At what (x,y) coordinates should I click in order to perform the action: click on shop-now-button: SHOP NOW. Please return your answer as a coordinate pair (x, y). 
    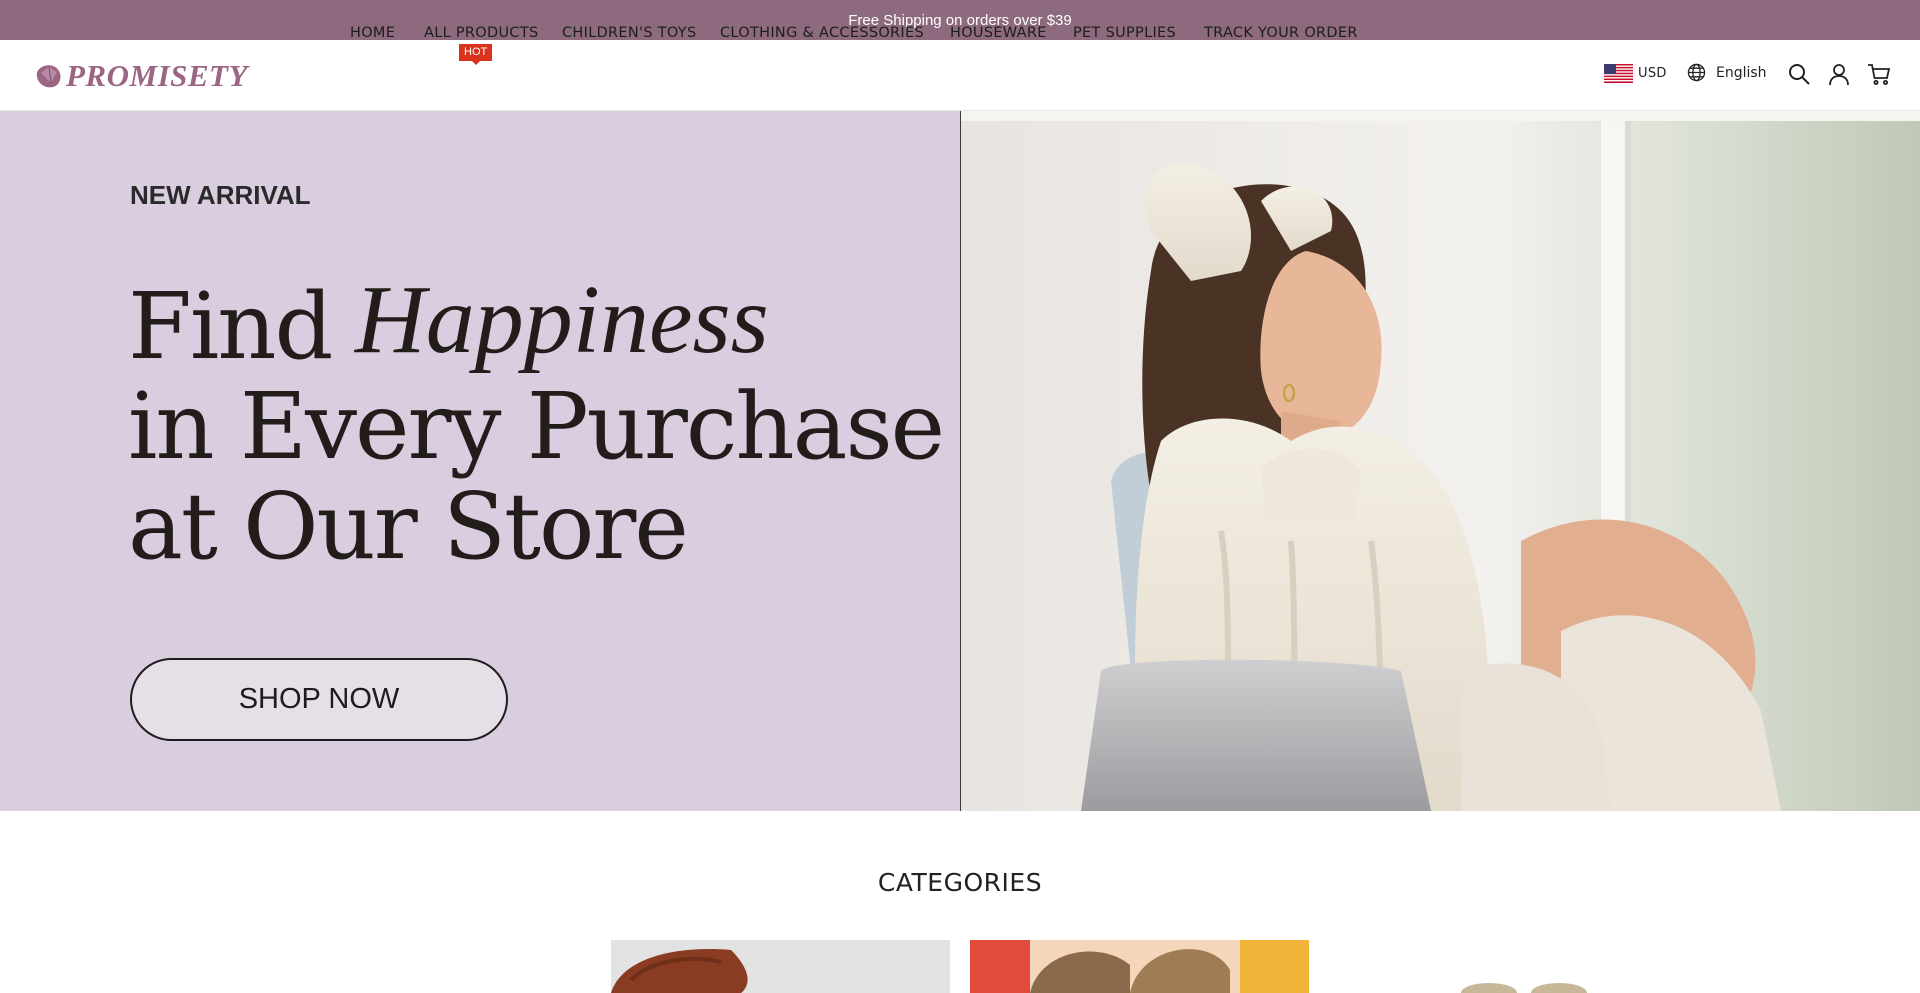
    Looking at the image, I should click on (319, 699).